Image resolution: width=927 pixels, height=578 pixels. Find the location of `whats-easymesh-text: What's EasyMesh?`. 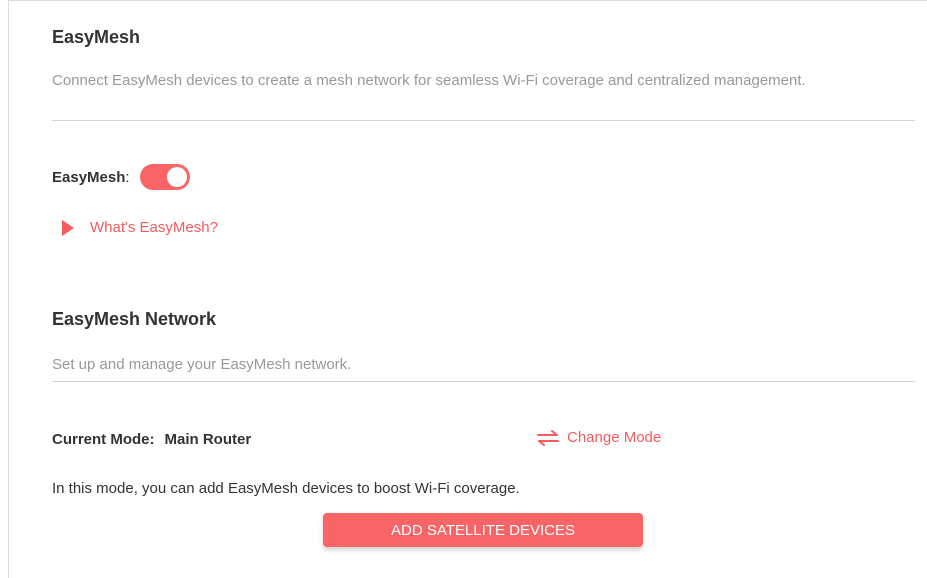

whats-easymesh-text: What's EasyMesh? is located at coordinates (154, 227).